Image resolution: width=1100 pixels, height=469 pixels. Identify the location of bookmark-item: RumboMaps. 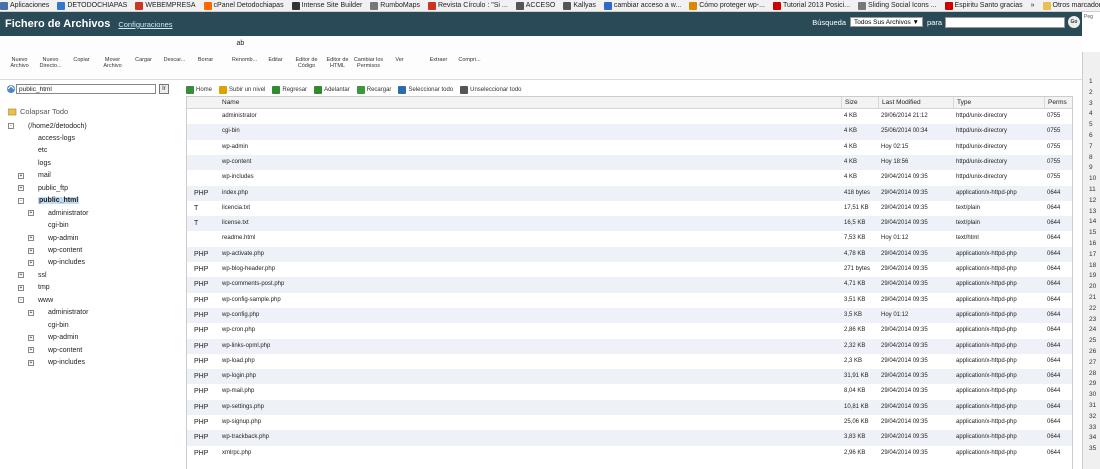
(395, 5).